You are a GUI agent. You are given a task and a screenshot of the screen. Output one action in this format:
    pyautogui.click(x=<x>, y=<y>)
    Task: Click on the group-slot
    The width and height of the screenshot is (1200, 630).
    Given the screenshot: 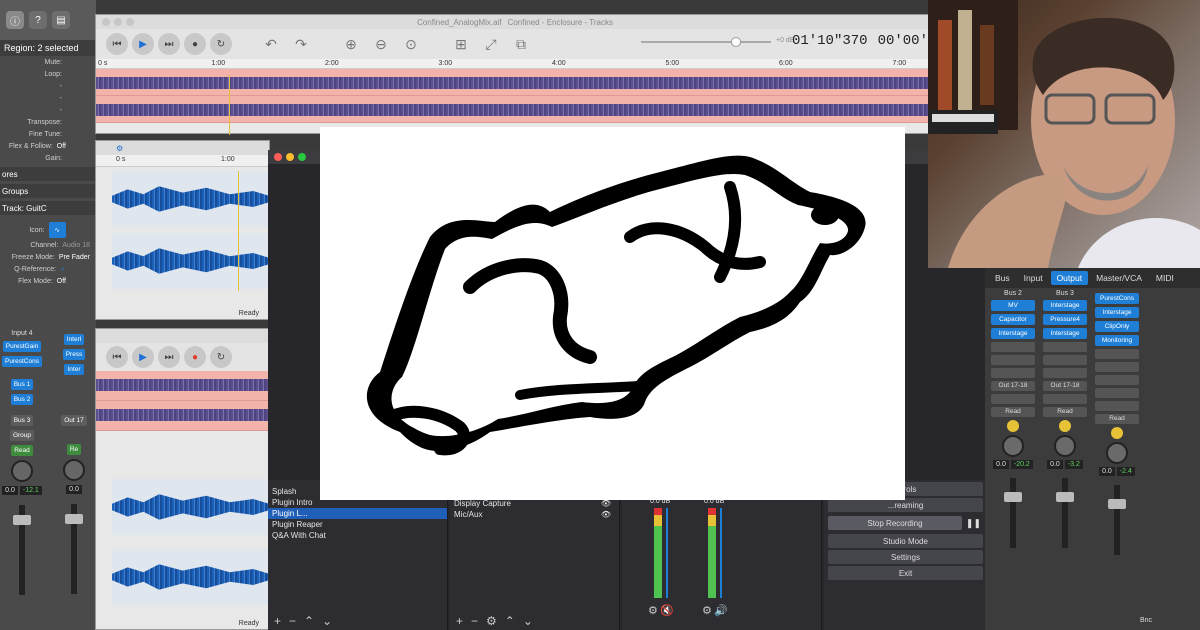 What is the action you would take?
    pyautogui.click(x=1013, y=399)
    